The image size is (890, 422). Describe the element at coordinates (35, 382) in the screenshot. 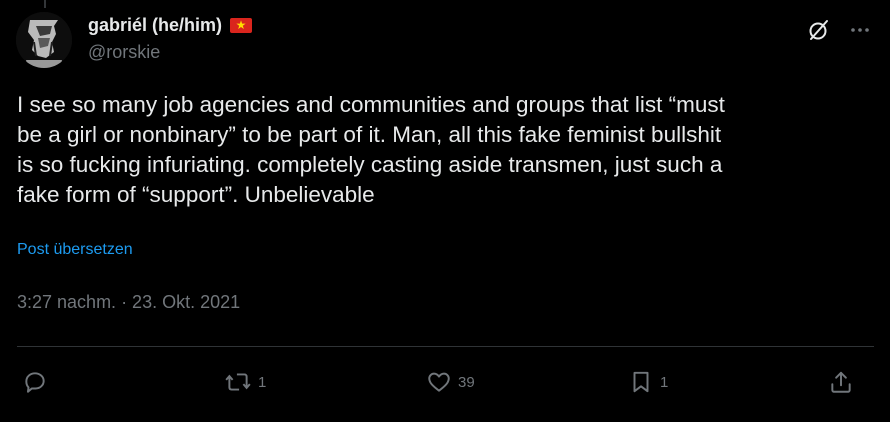

I see `reply-icon` at that location.